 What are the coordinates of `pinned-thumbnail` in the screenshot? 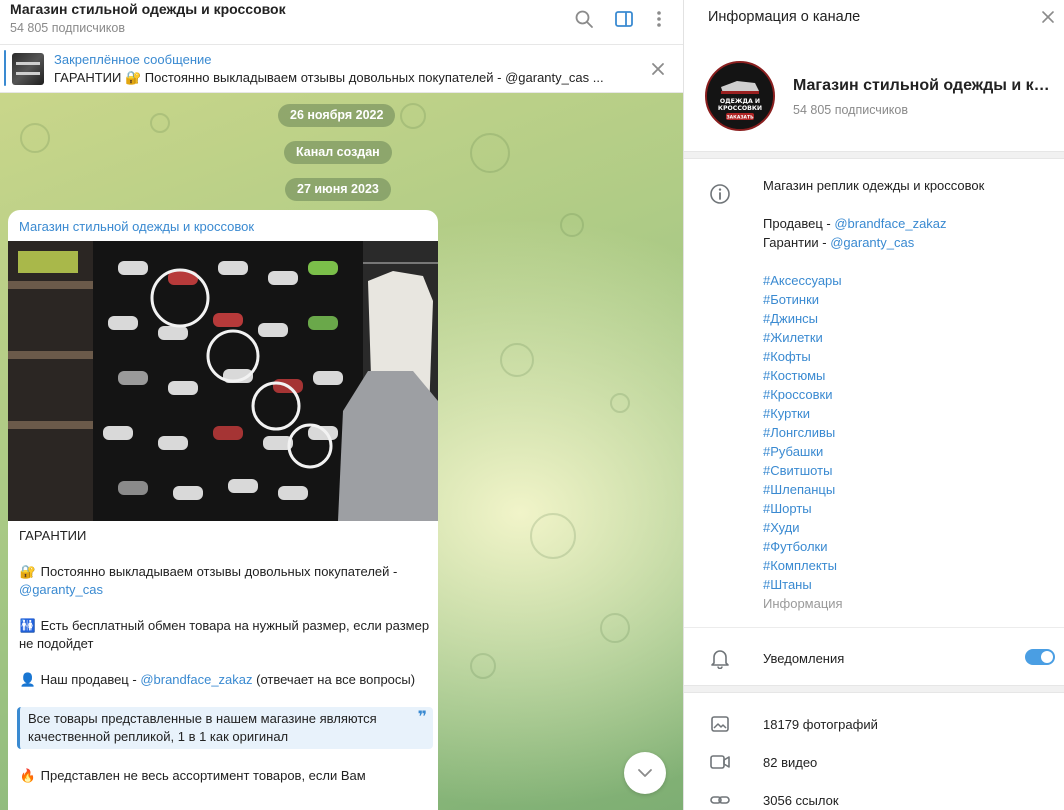 It's located at (28, 69).